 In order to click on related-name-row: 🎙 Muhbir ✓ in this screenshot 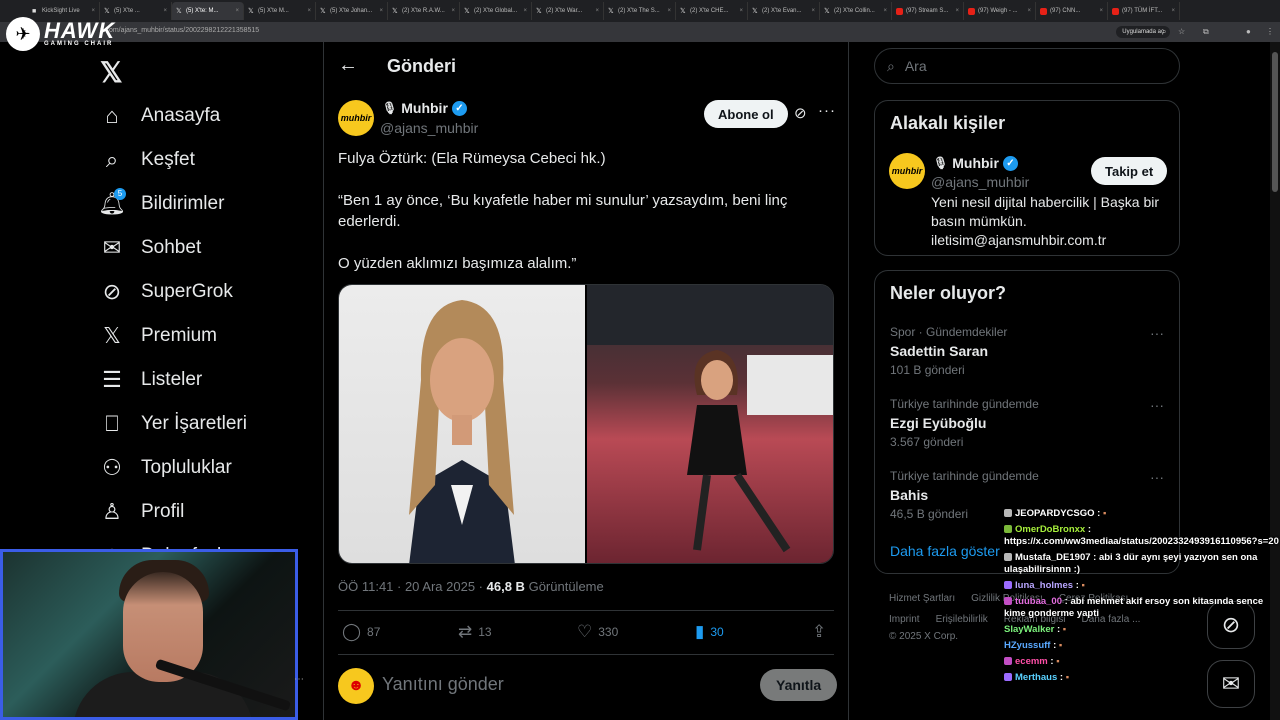, I will do `click(975, 163)`.